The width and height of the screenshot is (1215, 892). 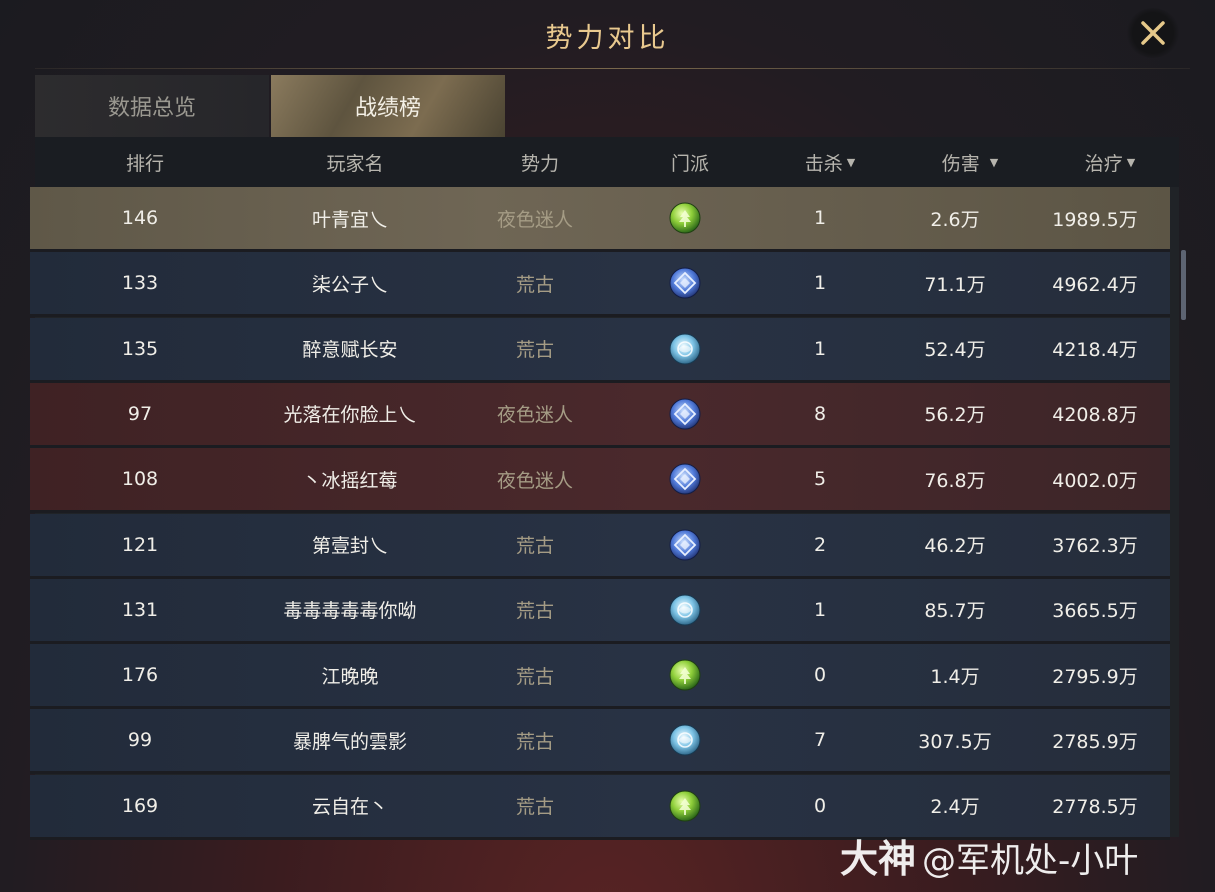 What do you see at coordinates (1095, 350) in the screenshot?
I see `cell-healing: 4218.4万` at bounding box center [1095, 350].